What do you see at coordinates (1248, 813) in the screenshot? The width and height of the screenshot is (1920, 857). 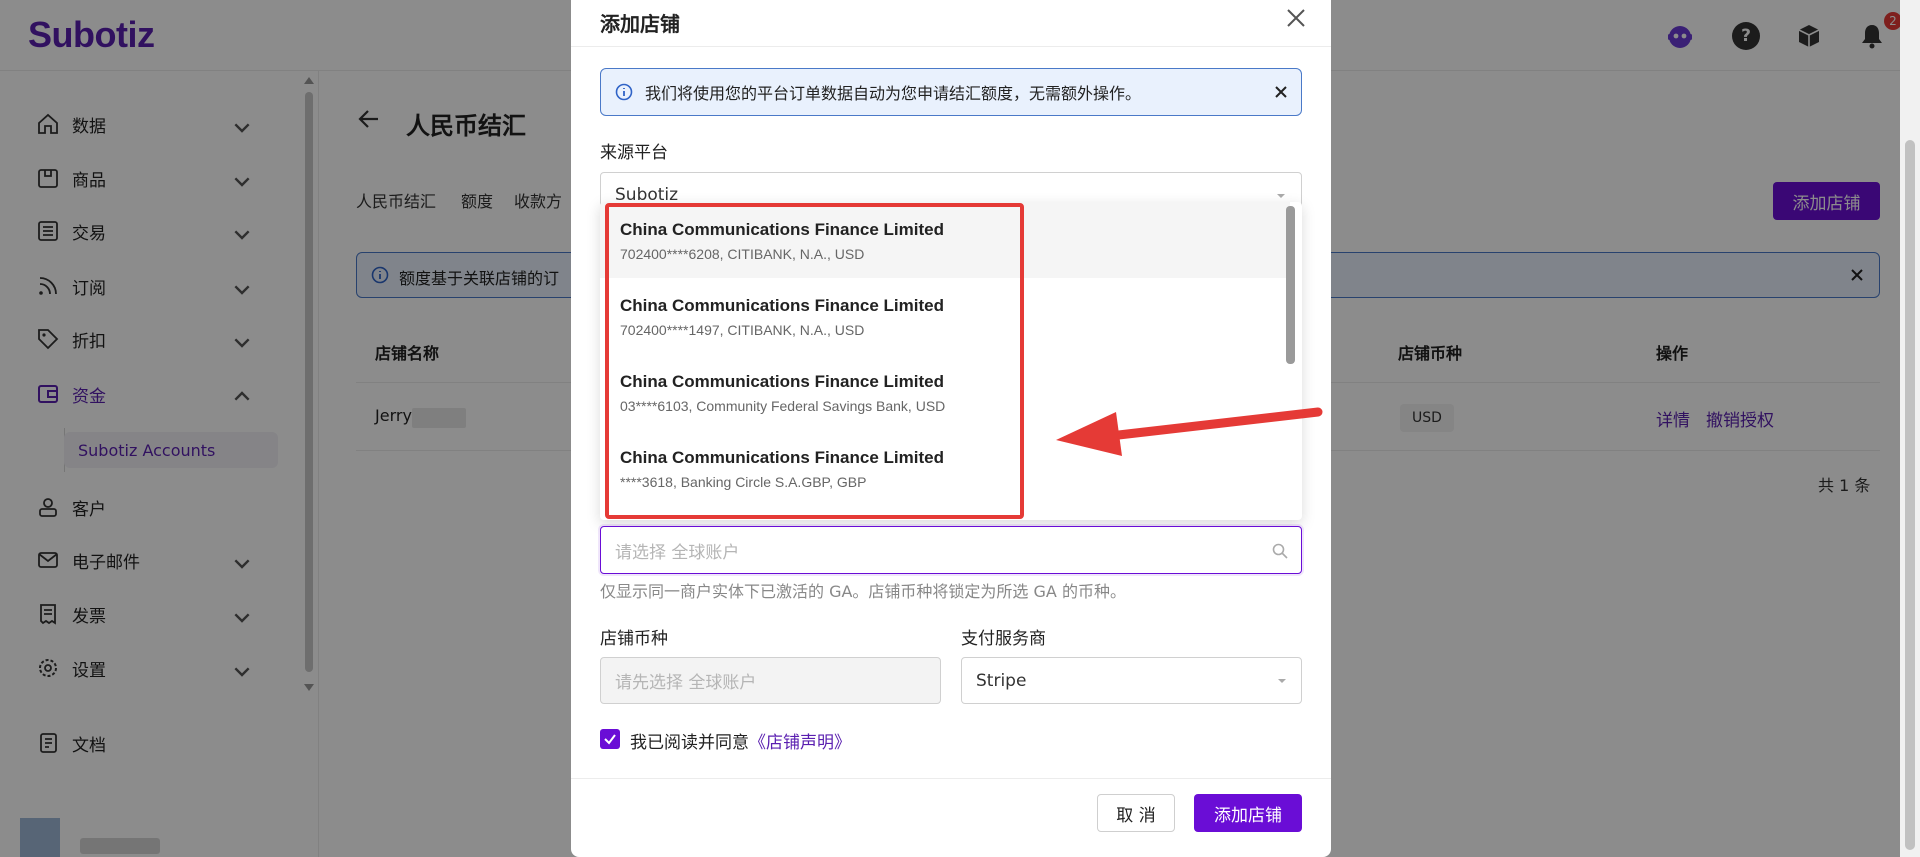 I see `submit-add-store-button: 添加店铺` at bounding box center [1248, 813].